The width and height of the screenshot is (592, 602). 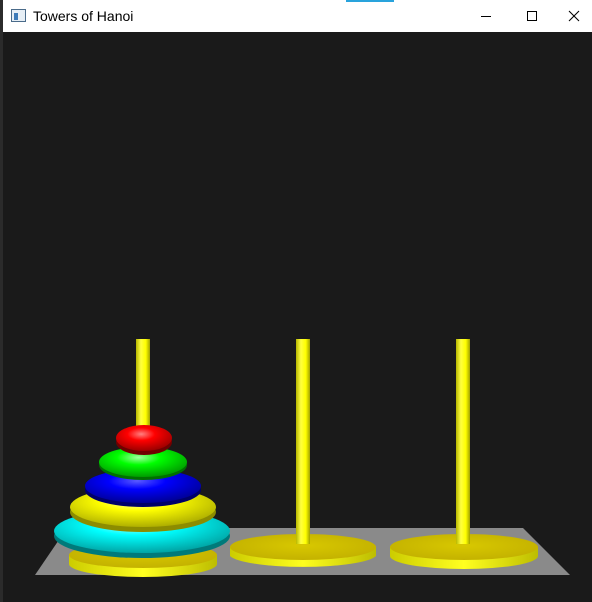 I want to click on maximize-icon, so click(x=532, y=16).